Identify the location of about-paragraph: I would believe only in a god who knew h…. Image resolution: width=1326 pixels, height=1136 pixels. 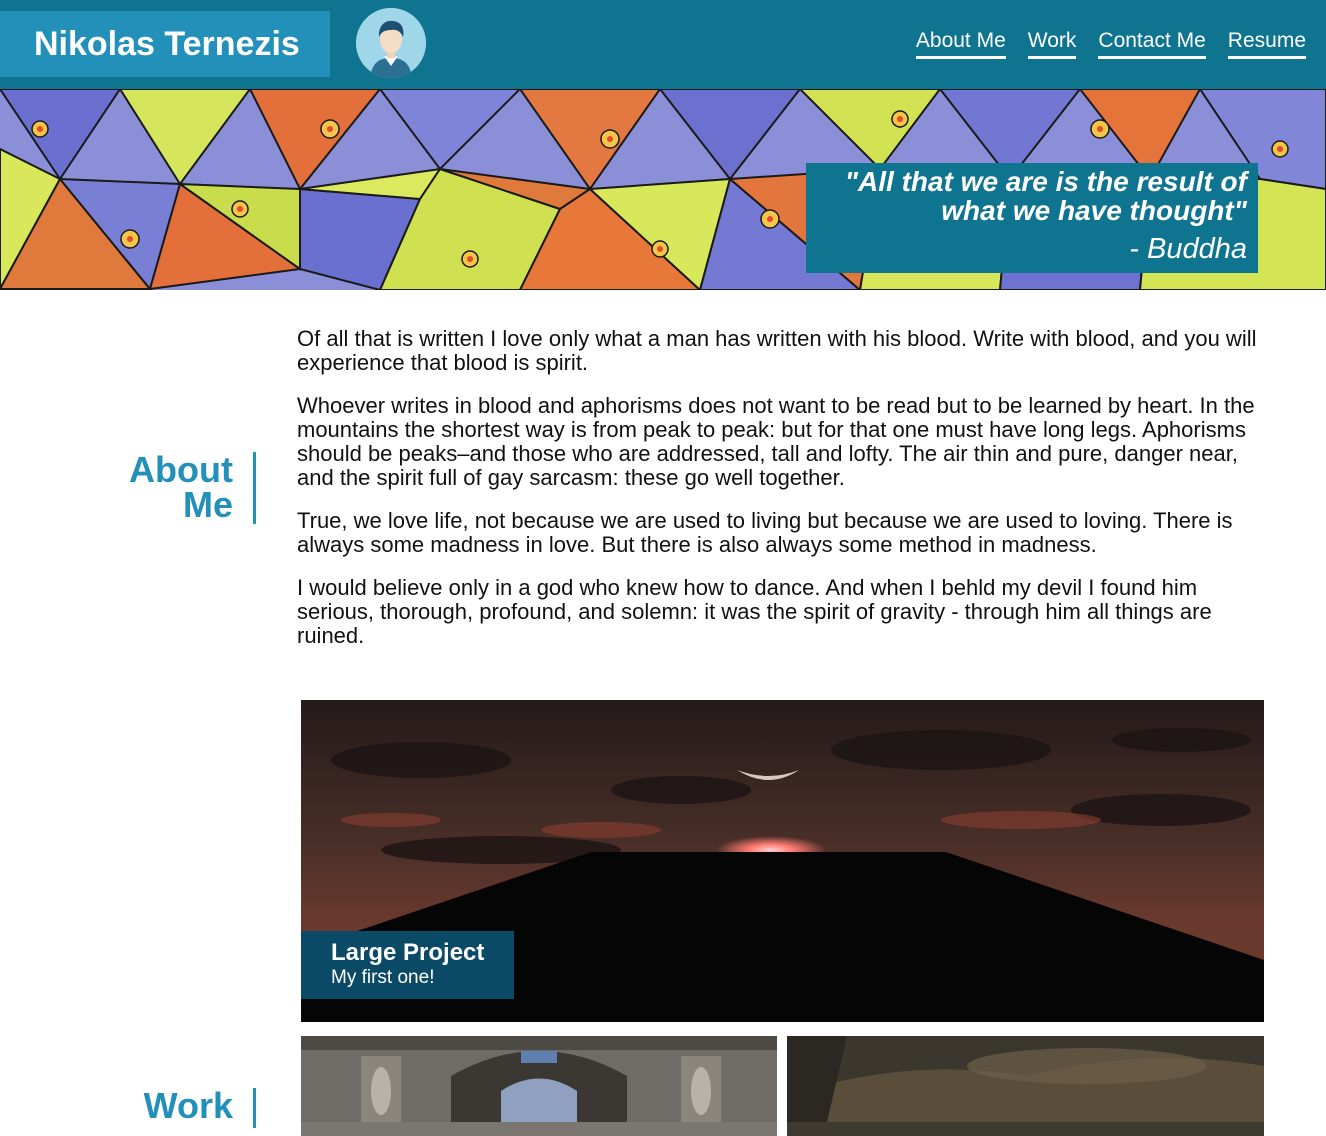
(754, 611).